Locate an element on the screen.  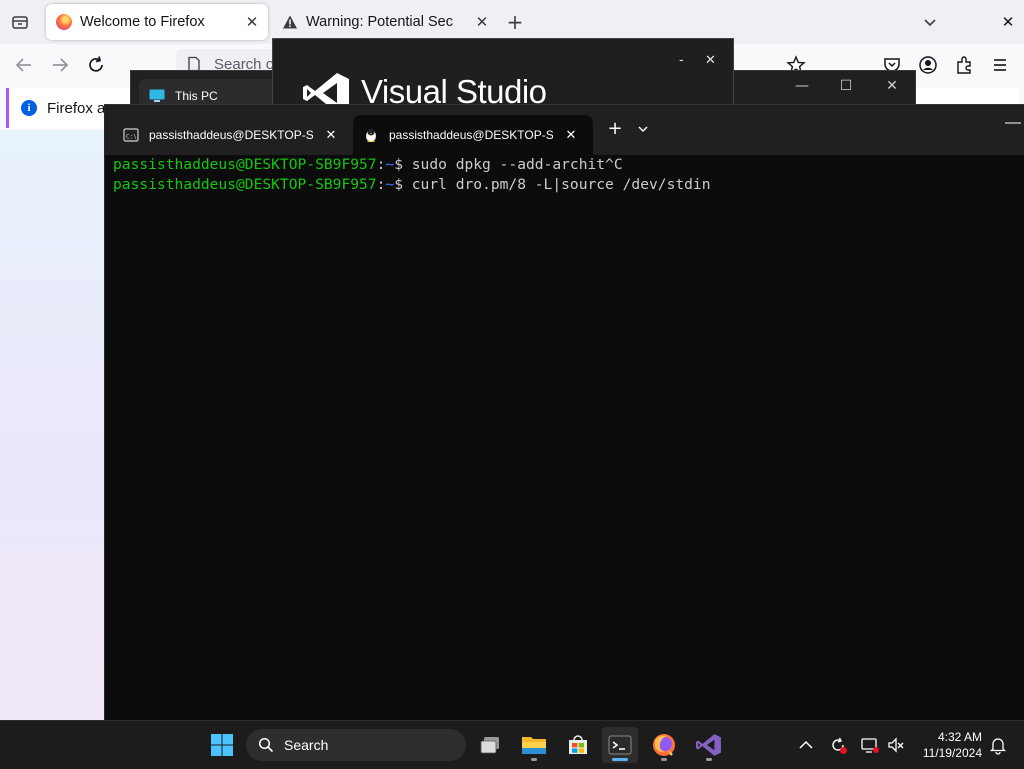
file-explorer-button is located at coordinates (534, 745).